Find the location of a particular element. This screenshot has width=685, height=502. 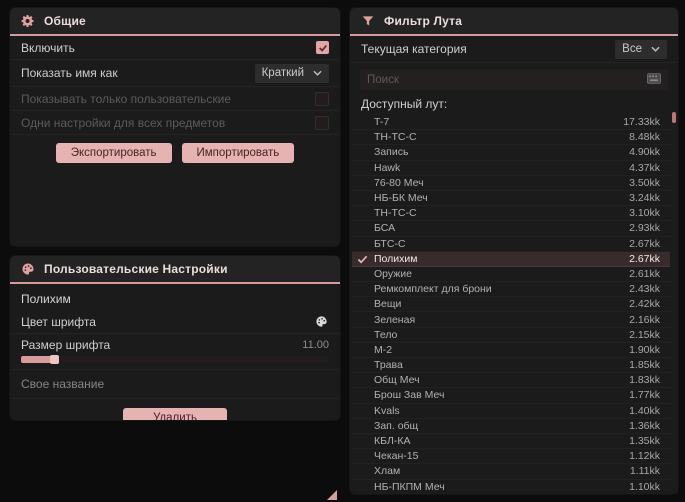

loot-item-value: 2.43kk is located at coordinates (644, 289).